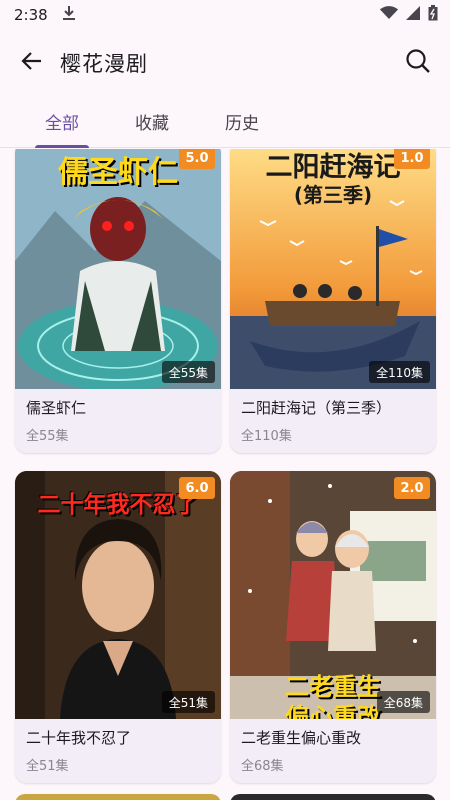 This screenshot has width=450, height=800. I want to click on episode-count-badge: 全110集, so click(399, 372).